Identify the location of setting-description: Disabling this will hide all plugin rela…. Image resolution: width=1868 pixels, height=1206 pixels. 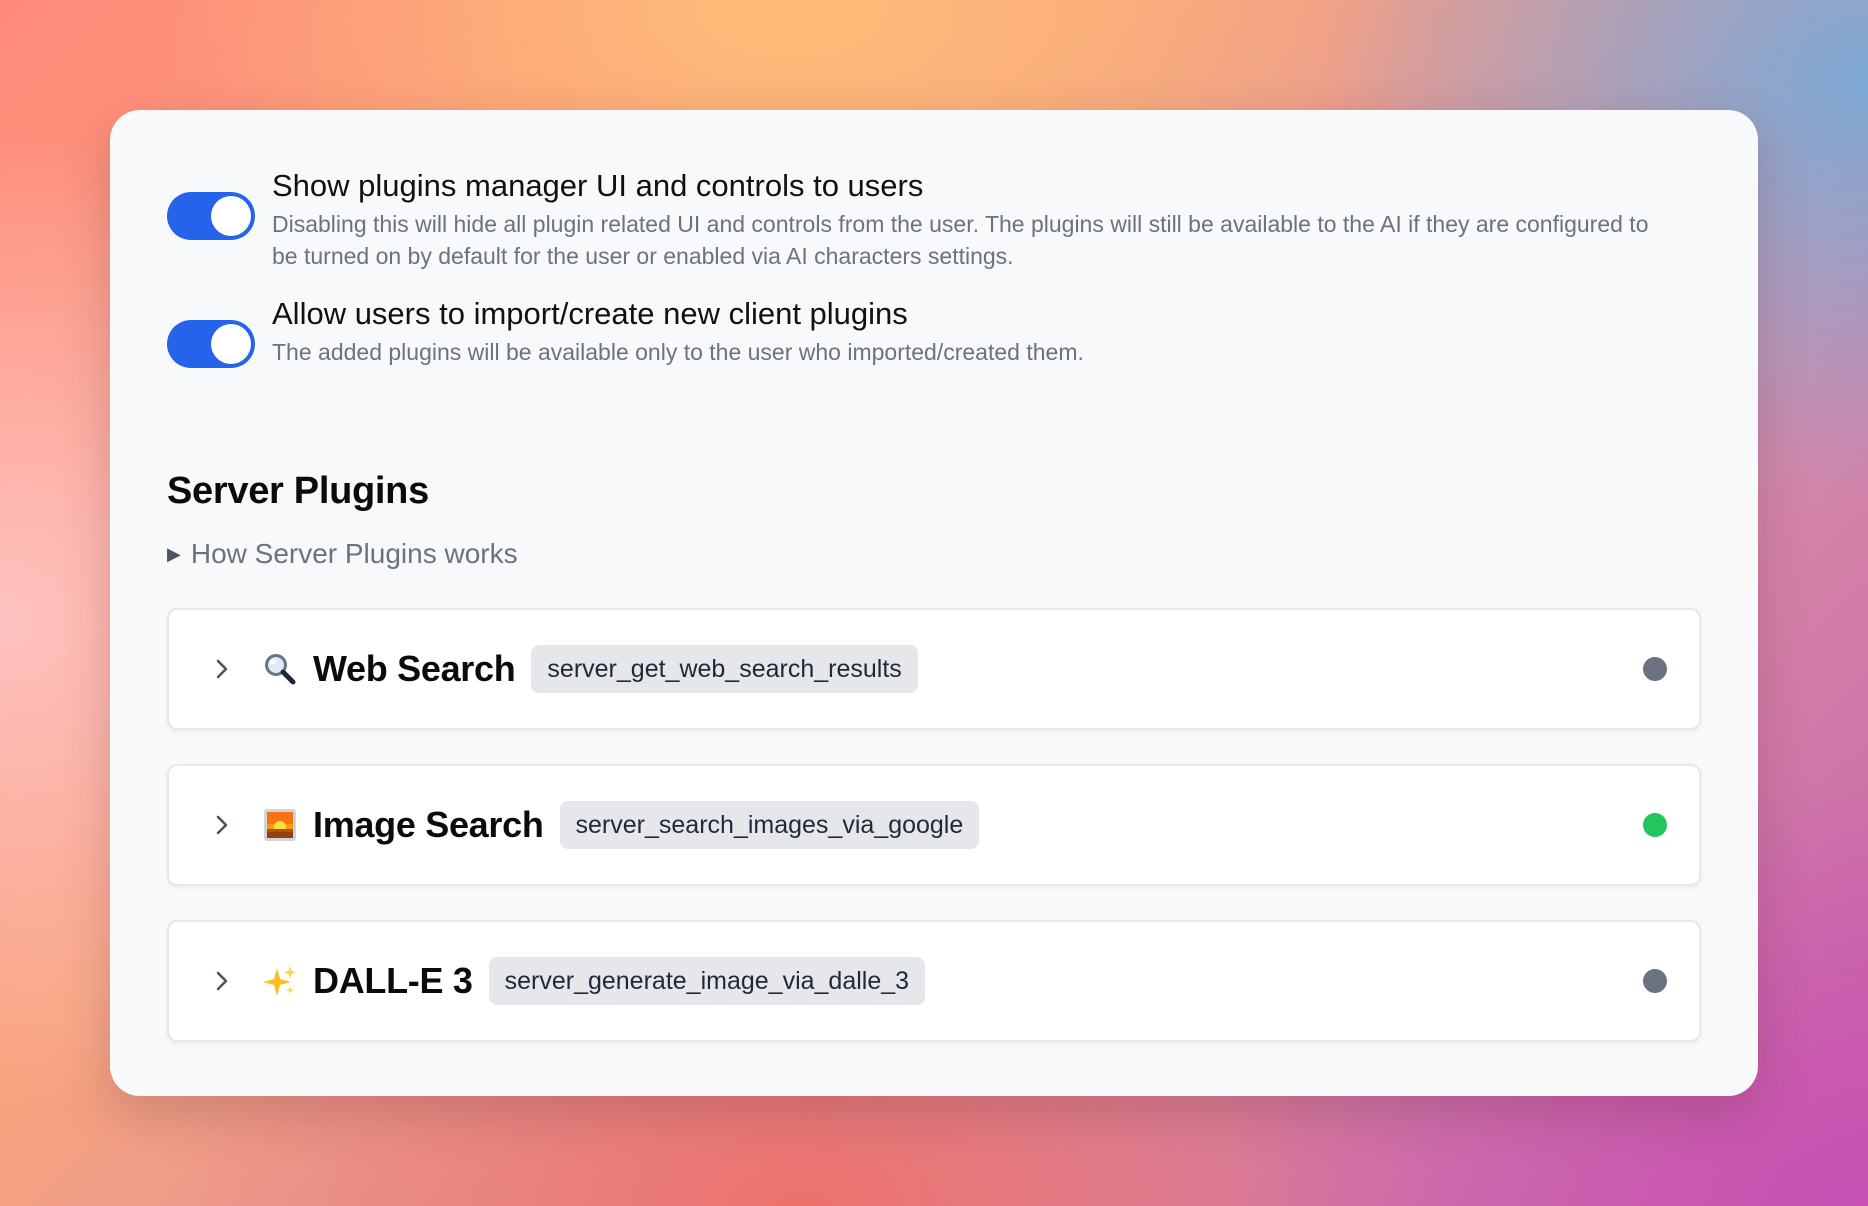
(960, 240).